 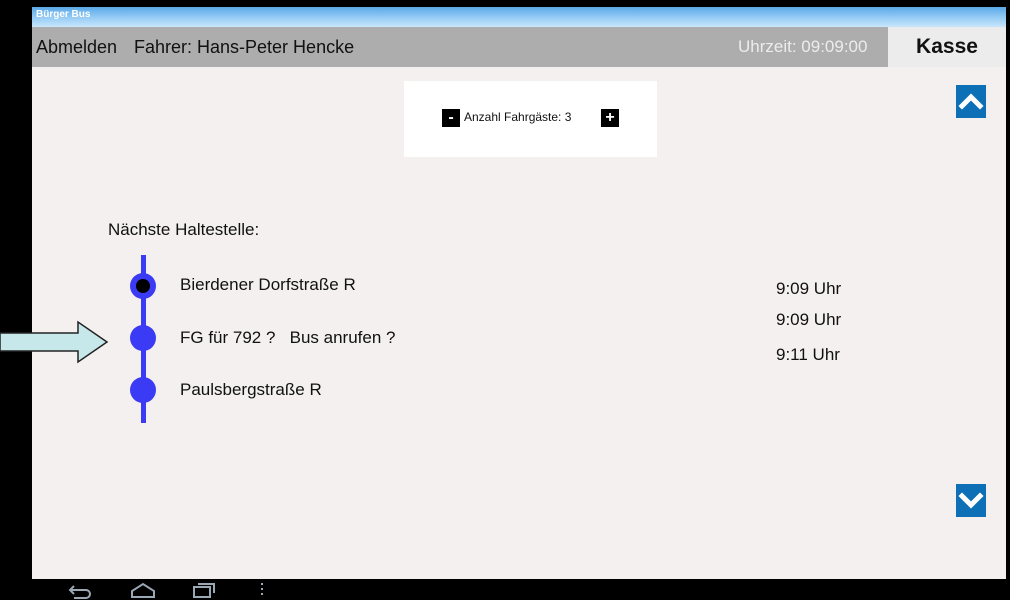 What do you see at coordinates (803, 46) in the screenshot?
I see `clock-time: Uhrzeit: 09:09:00` at bounding box center [803, 46].